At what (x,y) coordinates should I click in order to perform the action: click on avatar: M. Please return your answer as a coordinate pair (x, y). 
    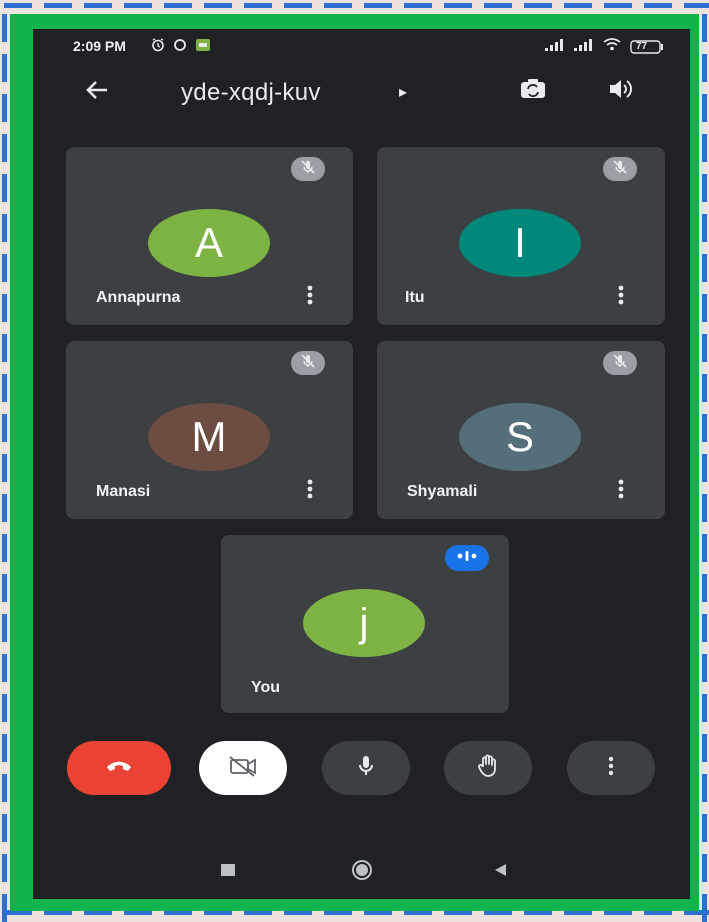
    Looking at the image, I should click on (209, 437).